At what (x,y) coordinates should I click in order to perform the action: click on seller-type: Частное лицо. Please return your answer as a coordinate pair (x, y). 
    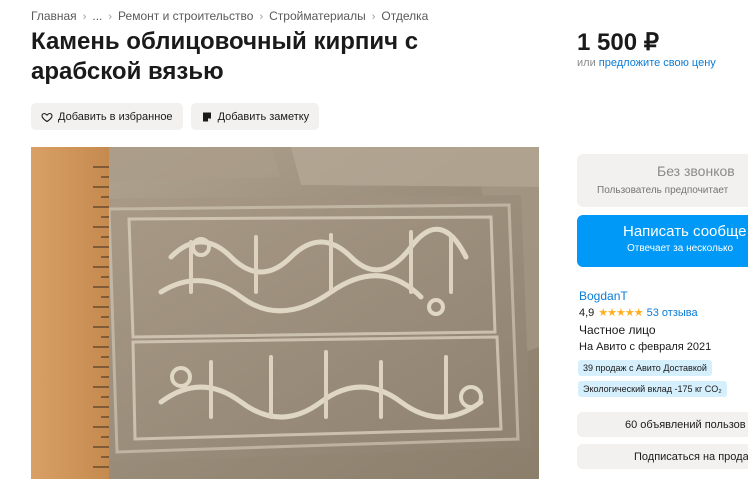
    Looking at the image, I should click on (617, 330).